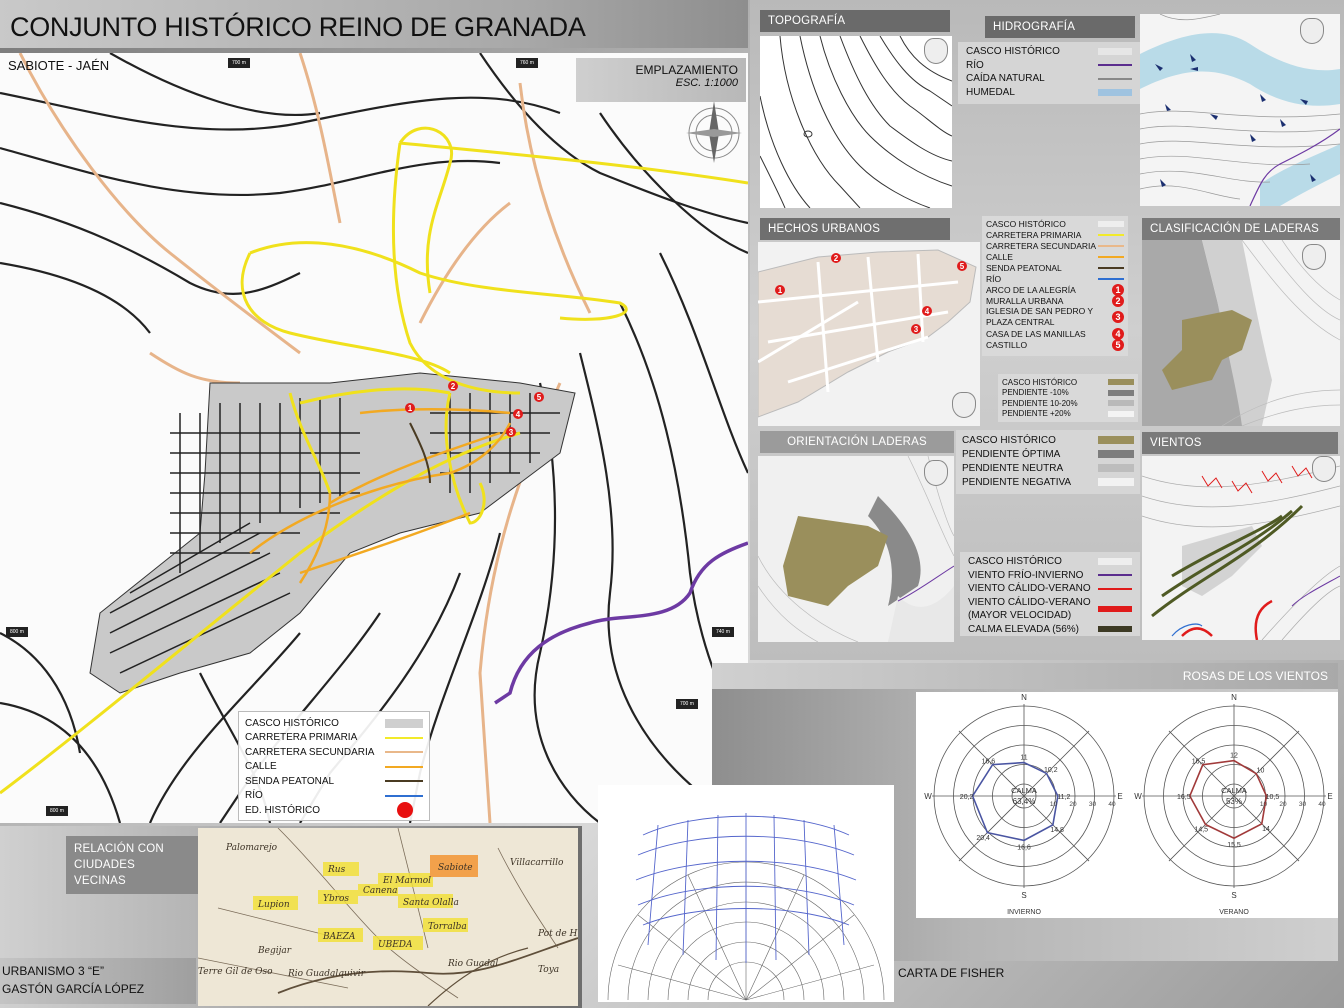  Describe the element at coordinates (431, 903) in the screenshot. I see `town-label: Santa Olalla` at that location.